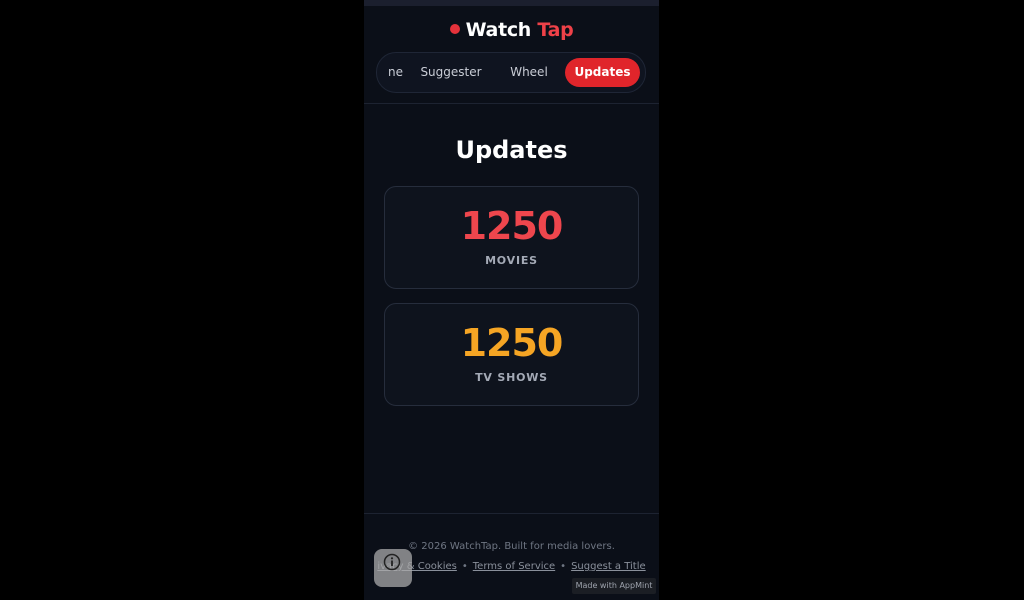  Describe the element at coordinates (511, 377) in the screenshot. I see `tv-shows-label: TV SHOWS` at that location.